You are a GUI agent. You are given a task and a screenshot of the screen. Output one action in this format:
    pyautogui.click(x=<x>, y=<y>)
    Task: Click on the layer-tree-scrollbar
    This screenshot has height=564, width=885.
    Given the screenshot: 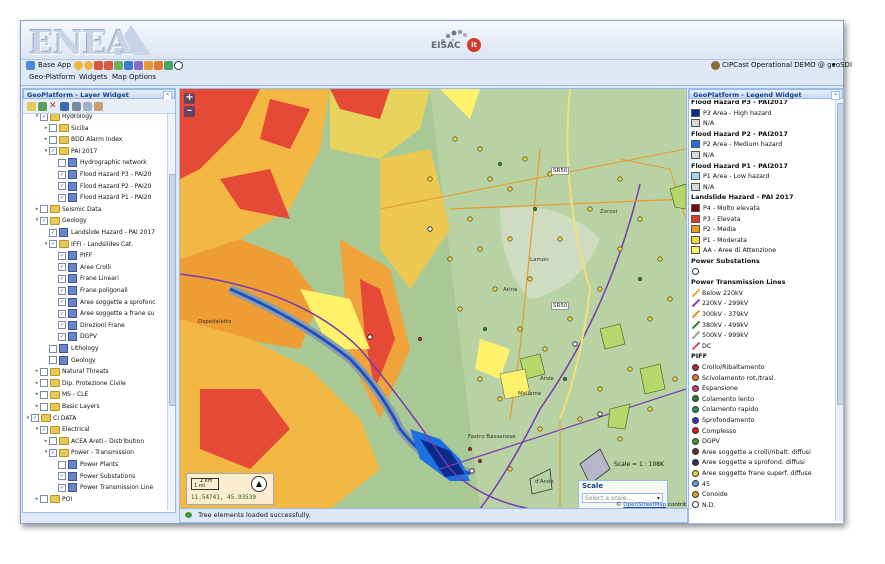 What is the action you would take?
    pyautogui.click(x=171, y=312)
    